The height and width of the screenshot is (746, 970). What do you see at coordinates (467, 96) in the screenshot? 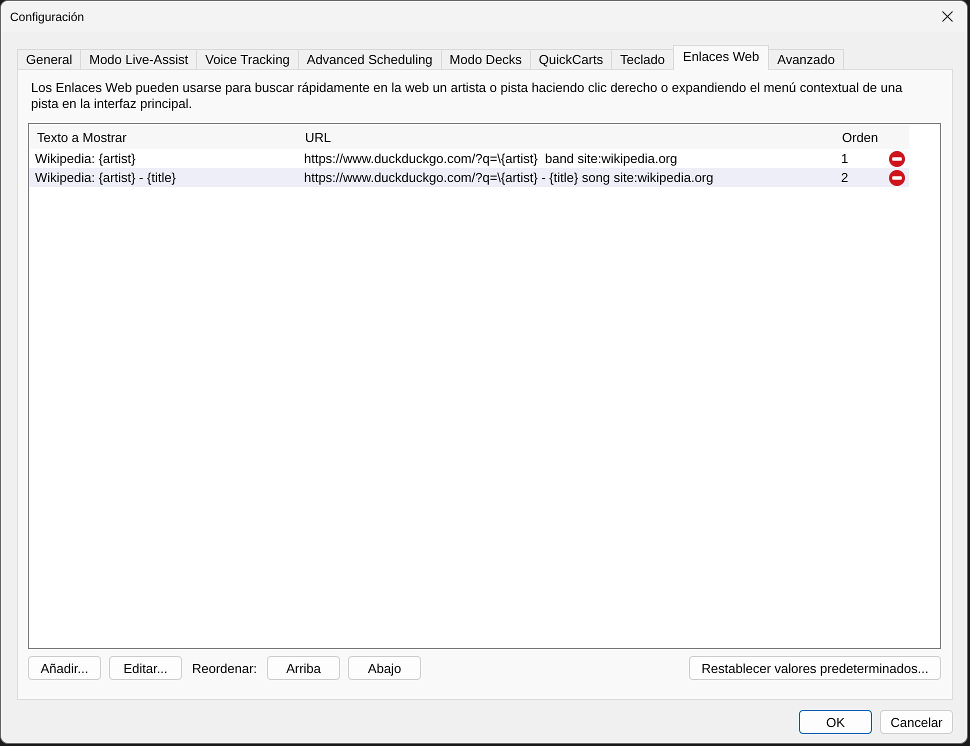
I see `description-text: Los Enlaces Web pueden usarse para buscar rápidamente en la web un artista o pista haciendo clic derecho o expandiendo el menú contextual de una pista en la interfaz principal.` at bounding box center [467, 96].